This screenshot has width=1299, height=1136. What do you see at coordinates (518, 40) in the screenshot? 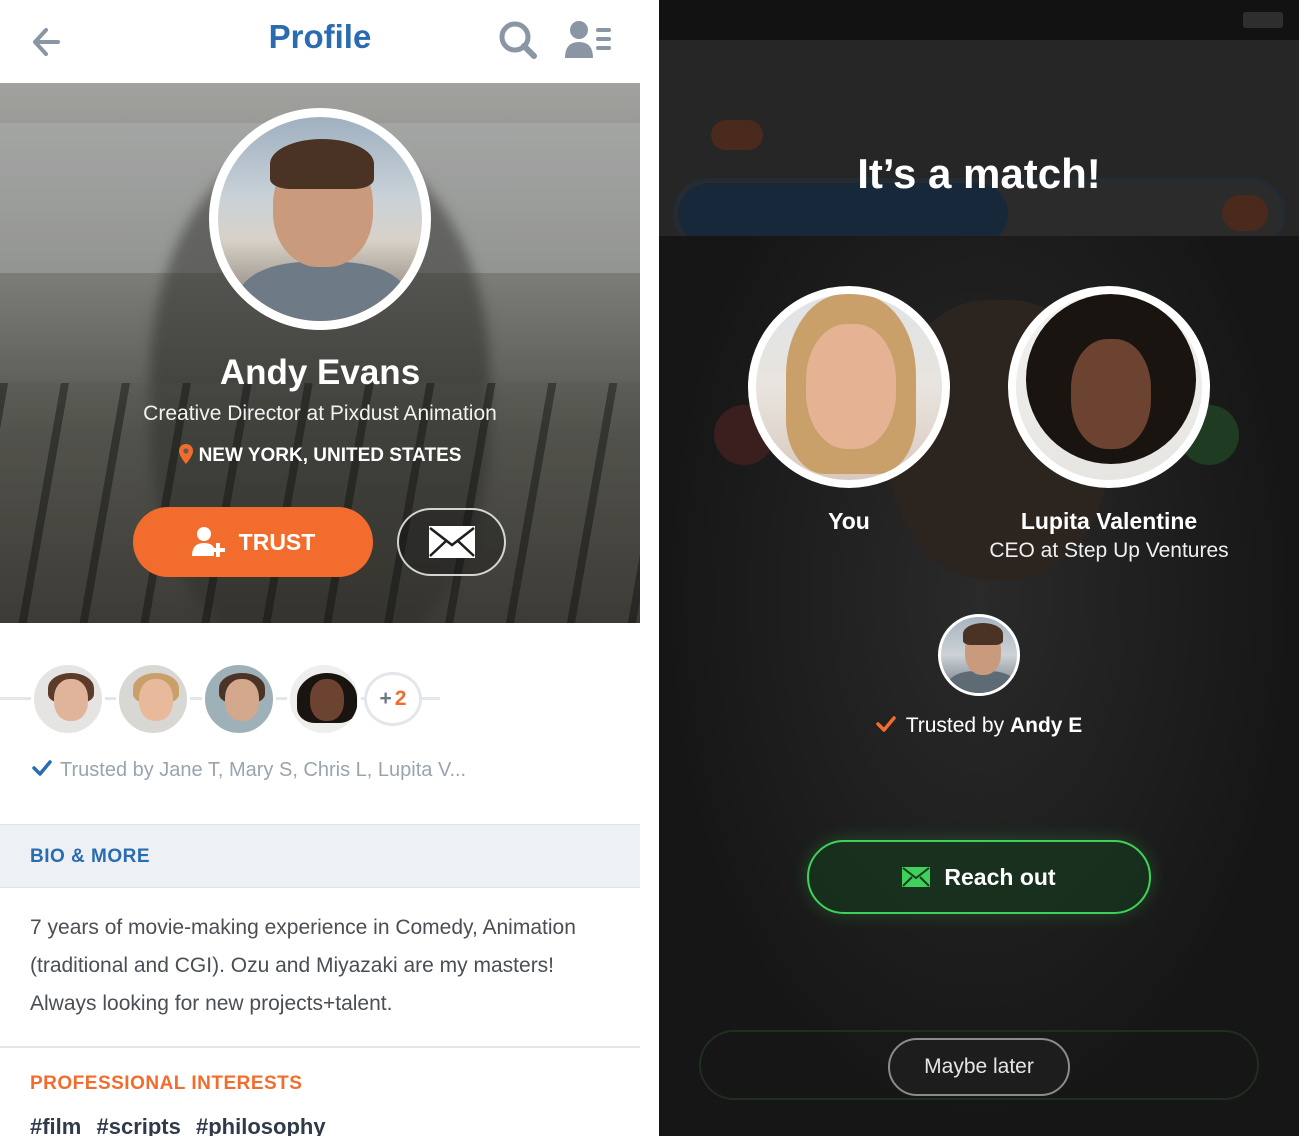
I see `search-icon` at bounding box center [518, 40].